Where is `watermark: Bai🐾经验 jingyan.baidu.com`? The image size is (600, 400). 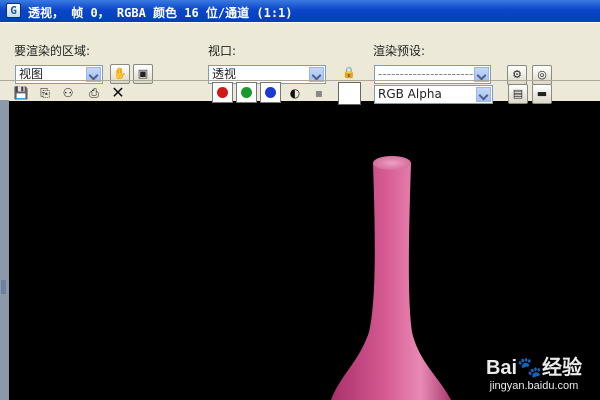
watermark: Bai🐾经验 jingyan.baidu.com is located at coordinates (534, 371).